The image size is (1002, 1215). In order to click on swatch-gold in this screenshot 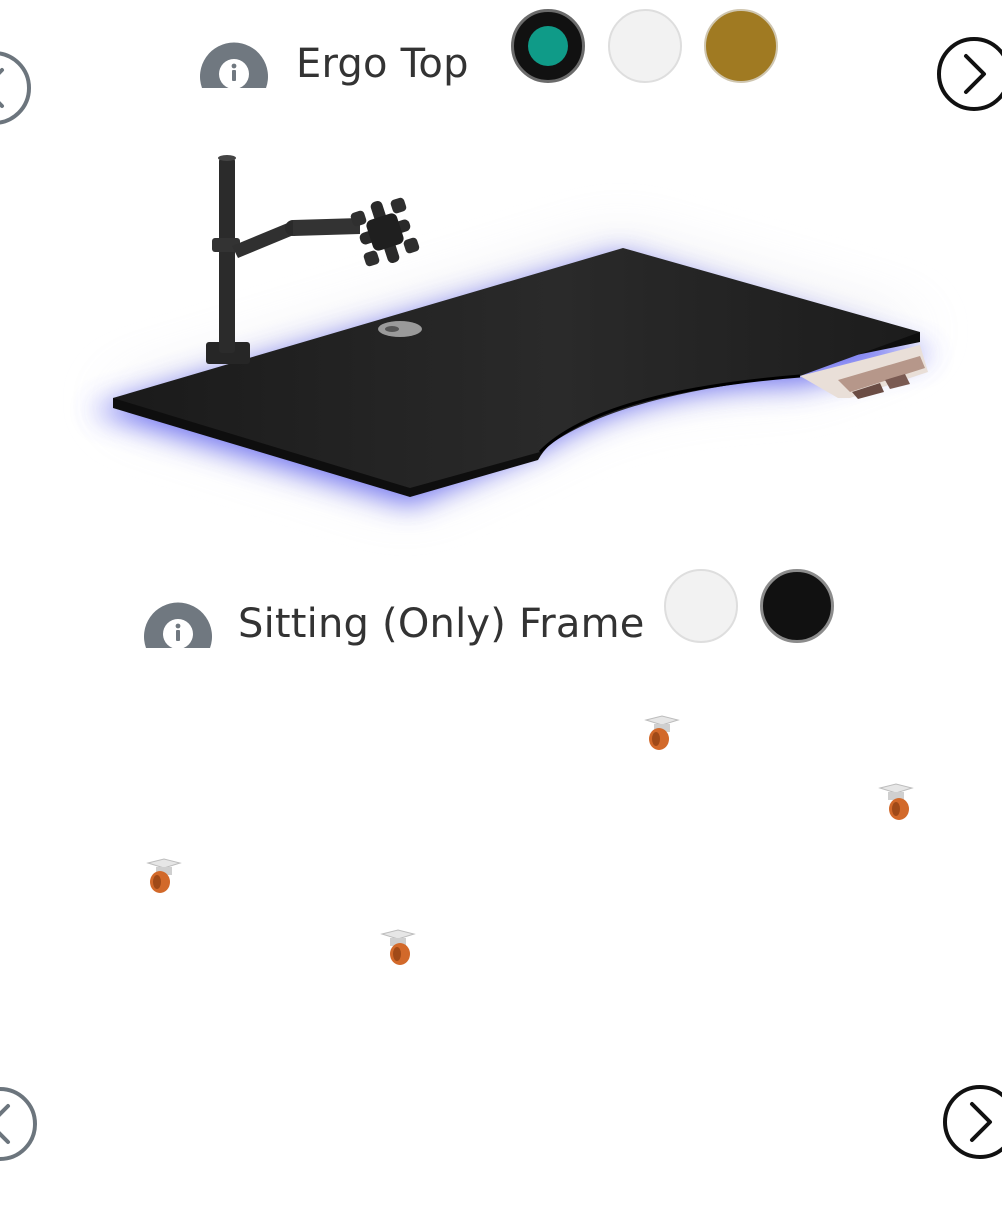, I will do `click(741, 46)`.